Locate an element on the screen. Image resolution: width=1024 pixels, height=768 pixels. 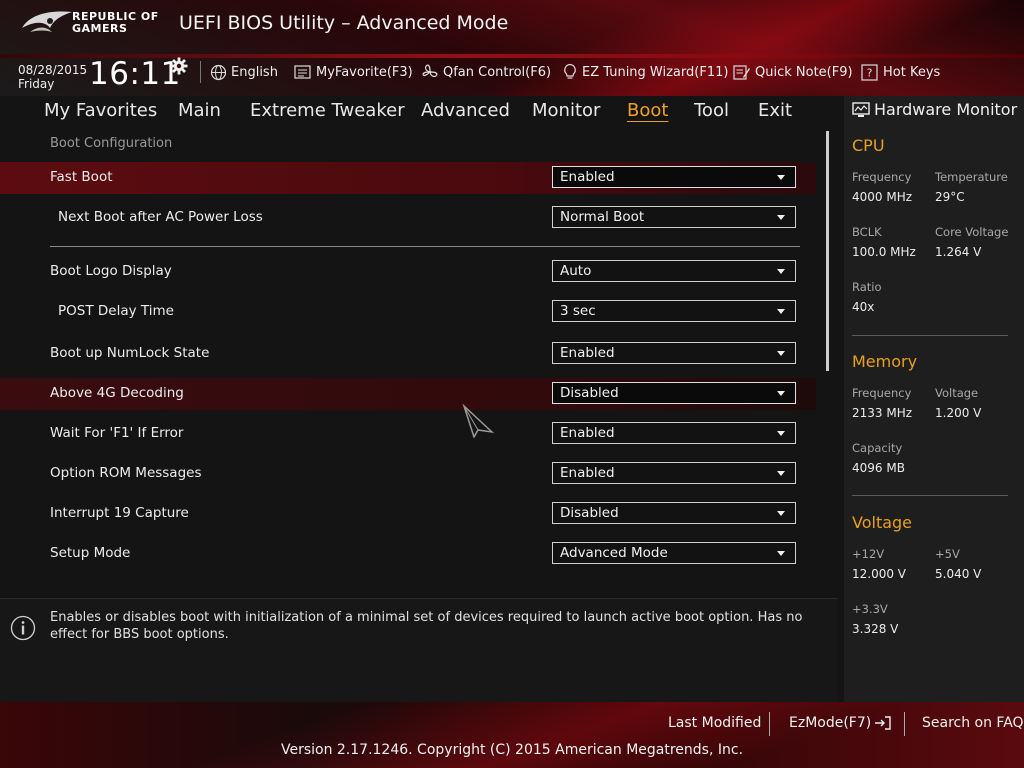
last-modified-button: Last Modified is located at coordinates (714, 723).